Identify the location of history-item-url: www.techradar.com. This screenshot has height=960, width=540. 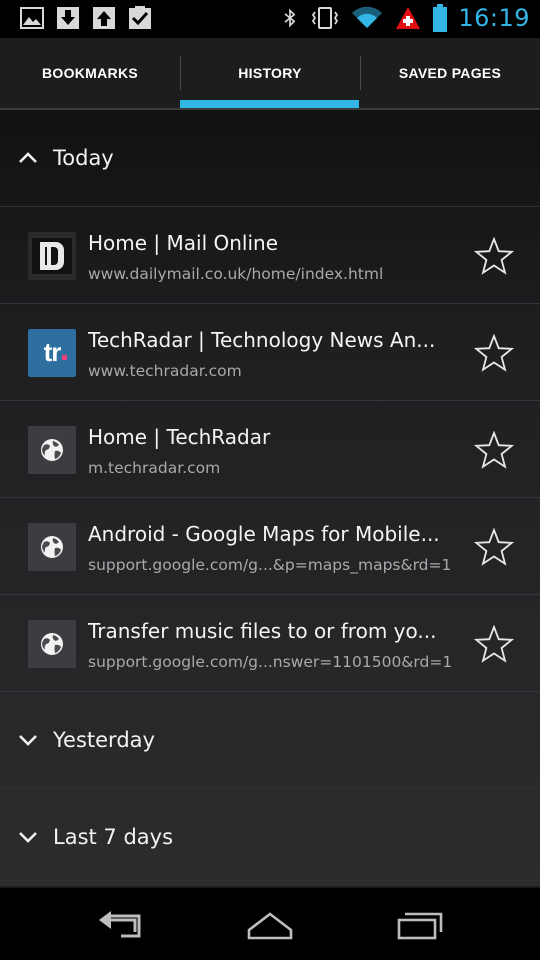
(165, 371).